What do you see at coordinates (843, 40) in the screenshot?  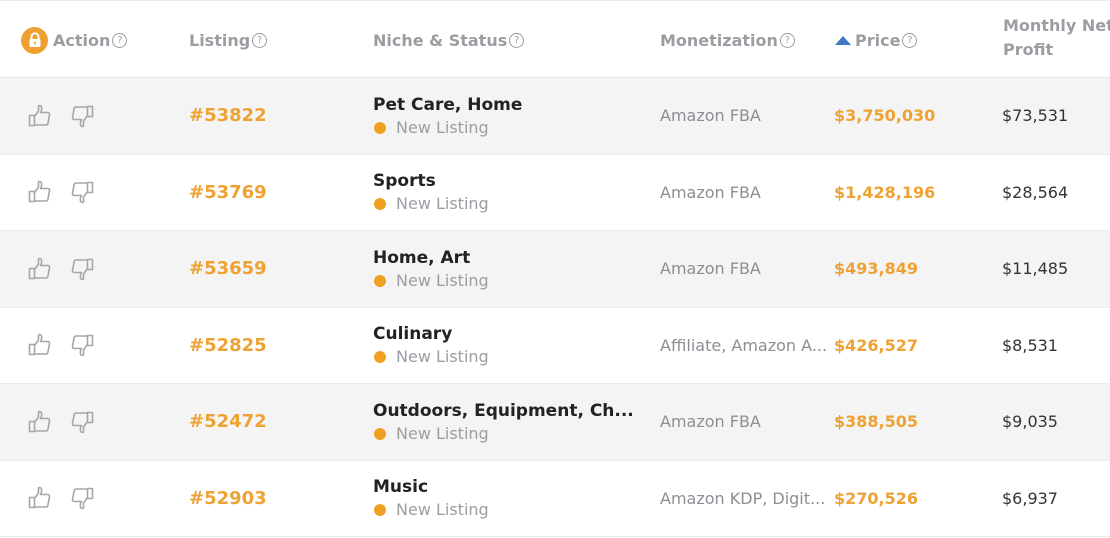 I see `sort-ascending-icon` at bounding box center [843, 40].